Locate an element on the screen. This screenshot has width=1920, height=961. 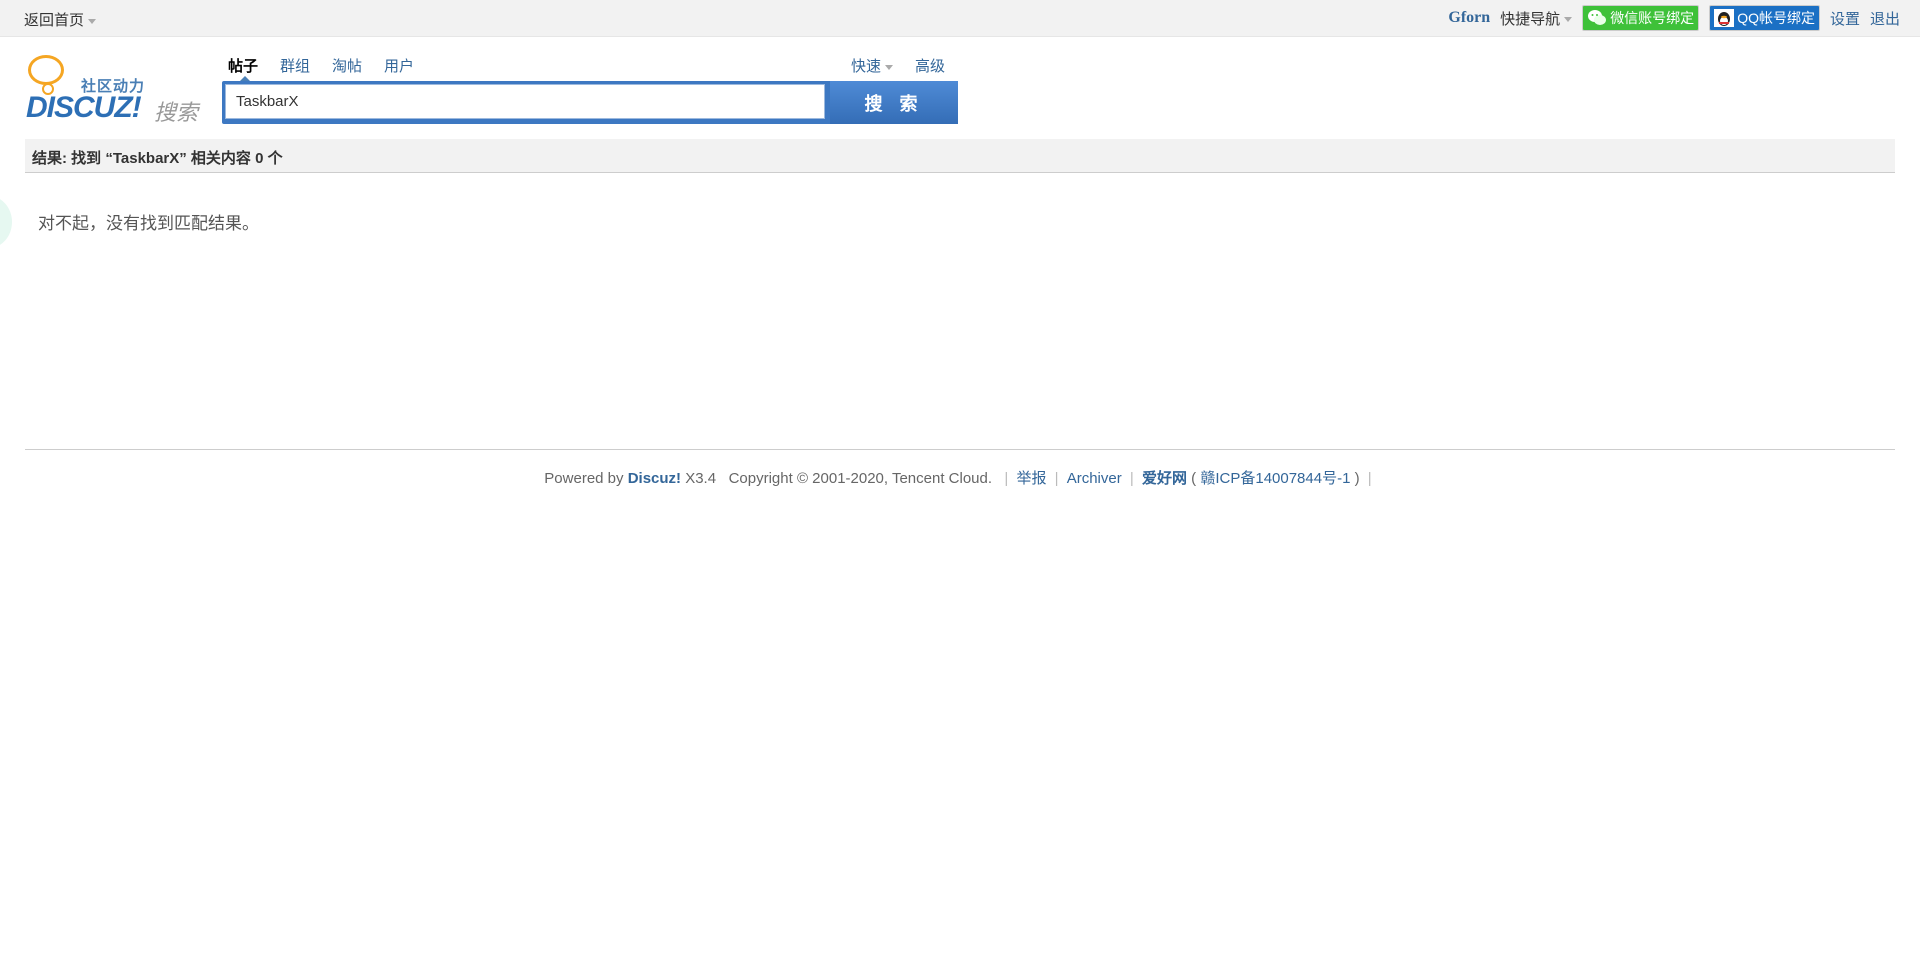
search-box: 搜 索 is located at coordinates (590, 102).